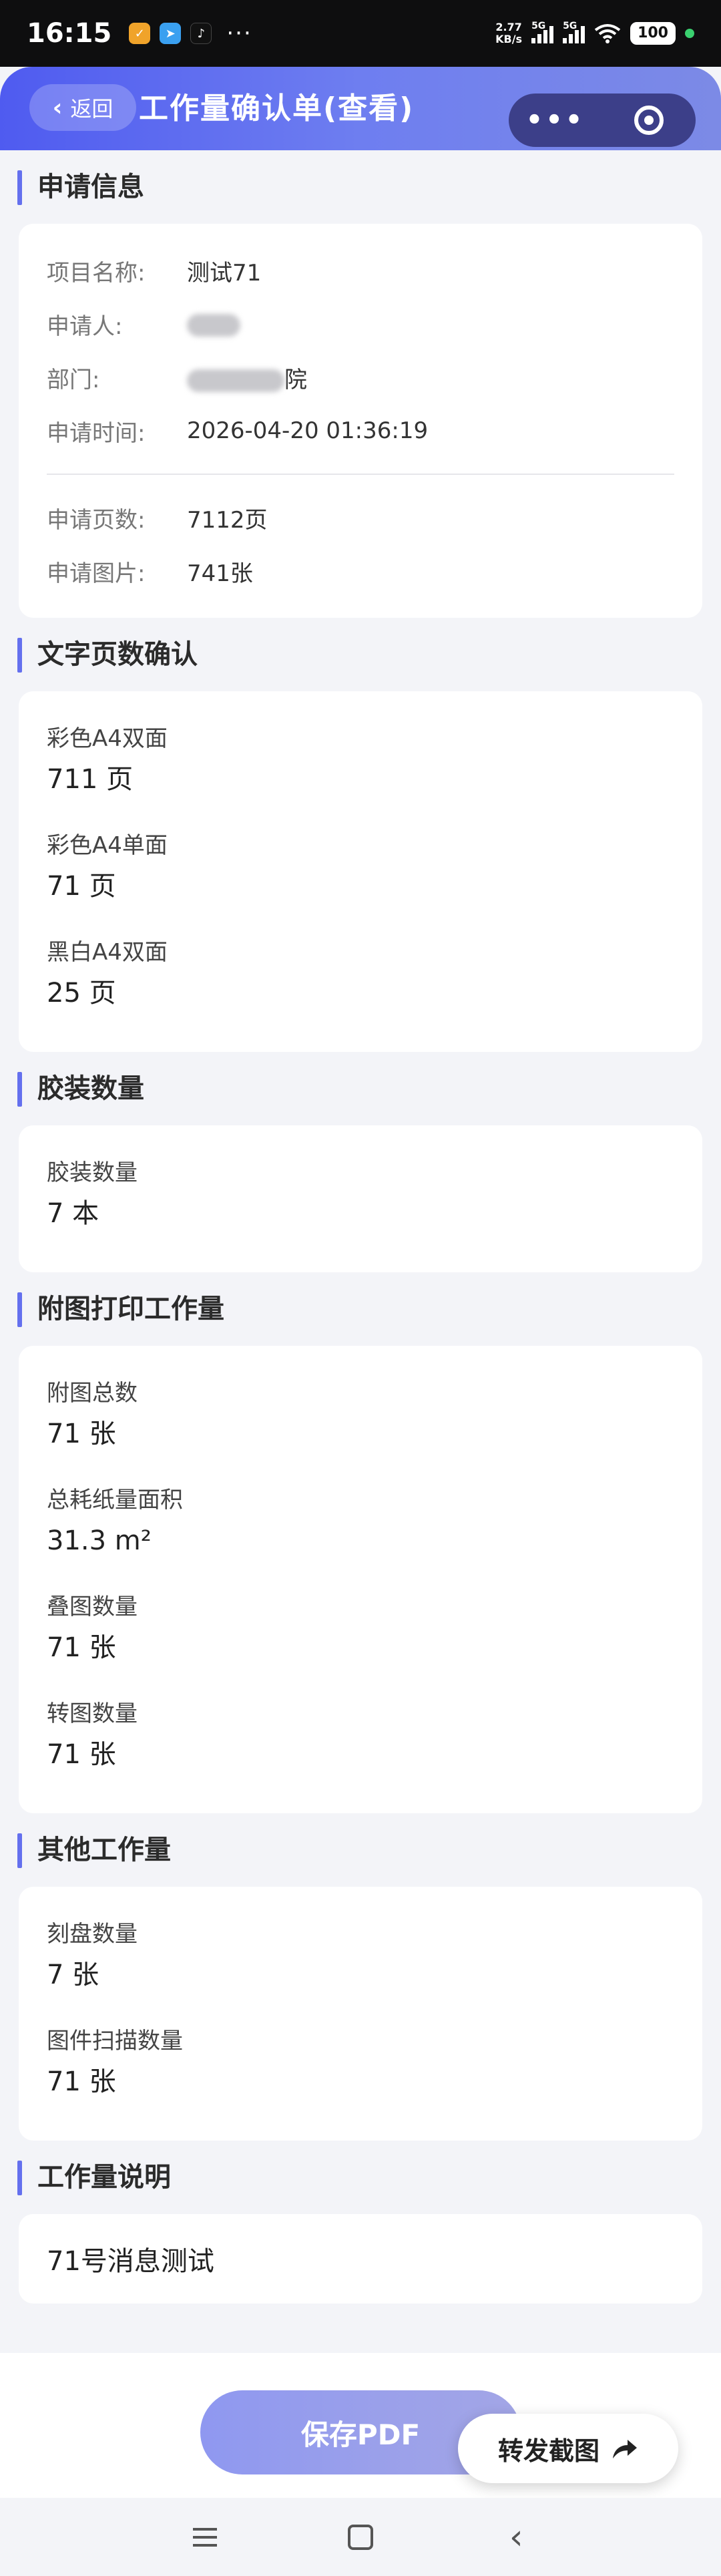 The height and width of the screenshot is (2576, 721). Describe the element at coordinates (360, 1088) in the screenshot. I see `section-title: 胶装数量` at that location.